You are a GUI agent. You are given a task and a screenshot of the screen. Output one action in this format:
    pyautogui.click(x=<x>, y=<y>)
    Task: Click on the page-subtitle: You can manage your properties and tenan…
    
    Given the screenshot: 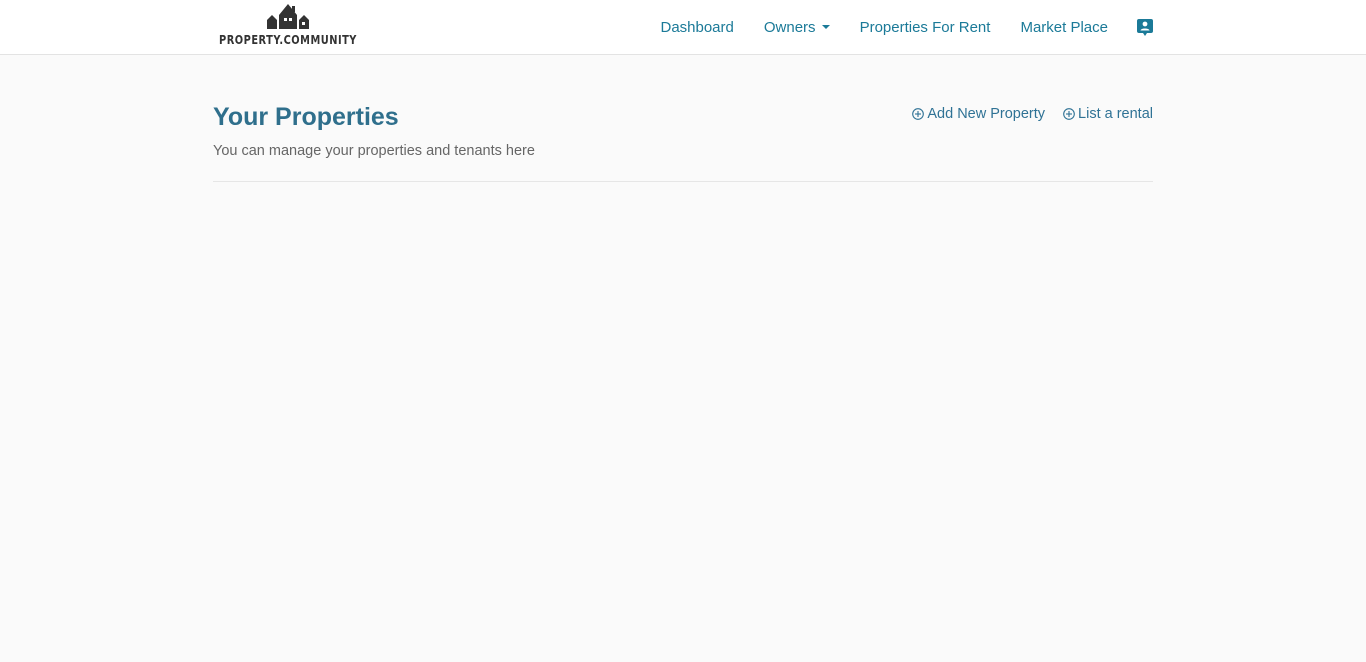 What is the action you would take?
    pyautogui.click(x=374, y=151)
    